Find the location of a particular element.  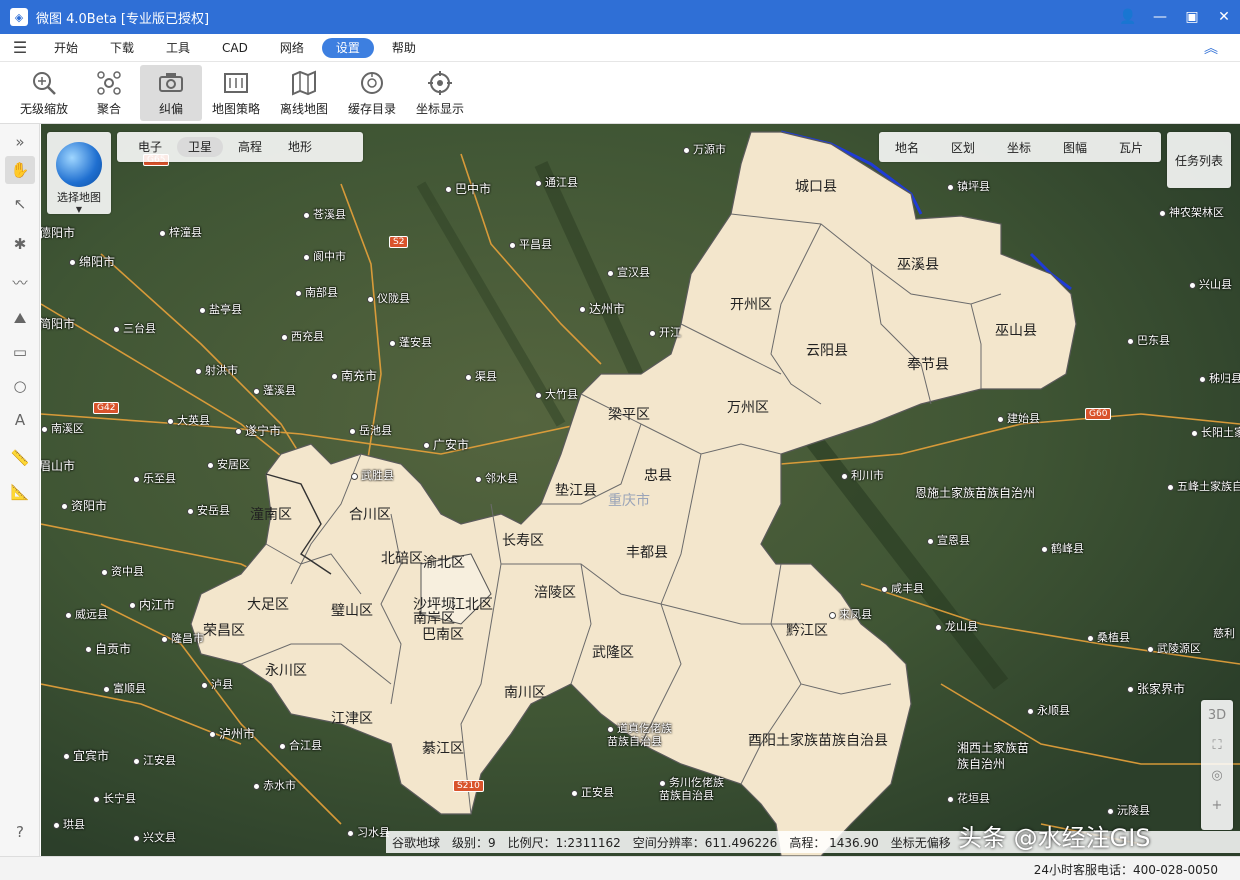

menu-start: 开始 is located at coordinates (66, 48).